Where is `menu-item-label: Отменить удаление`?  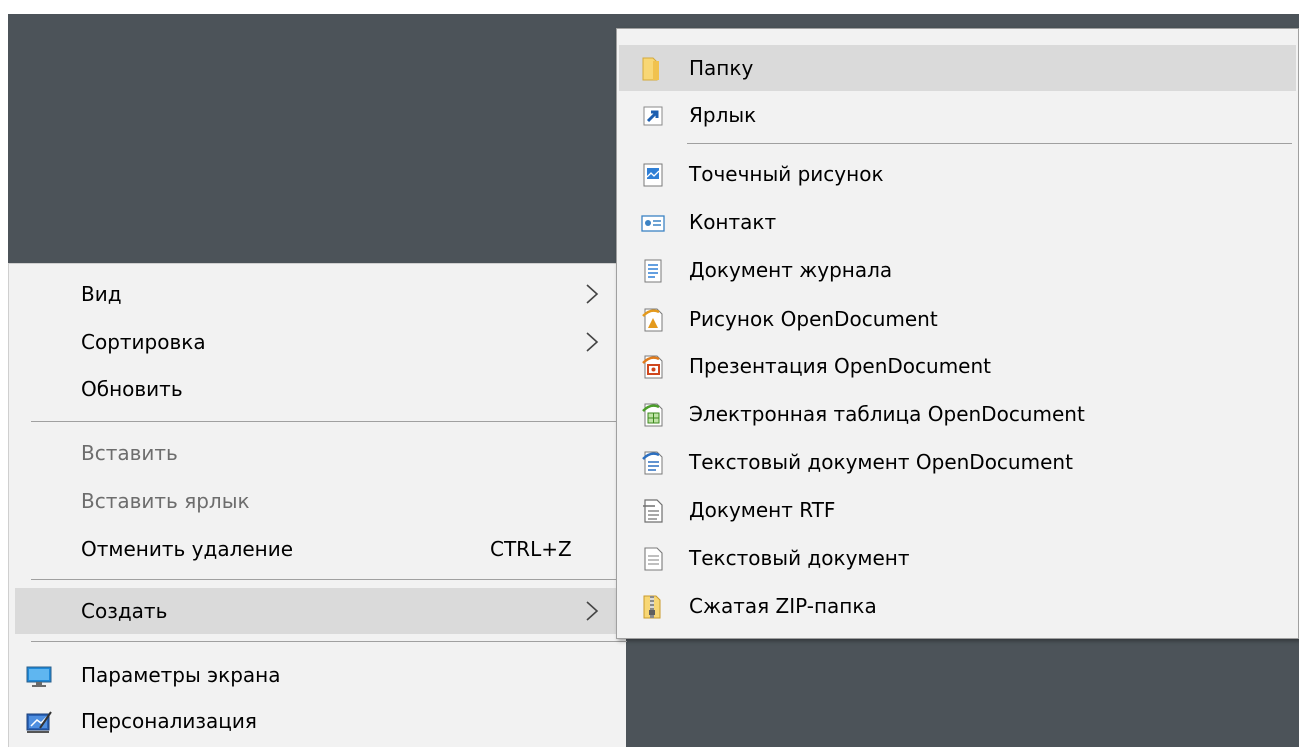
menu-item-label: Отменить удаление is located at coordinates (187, 549).